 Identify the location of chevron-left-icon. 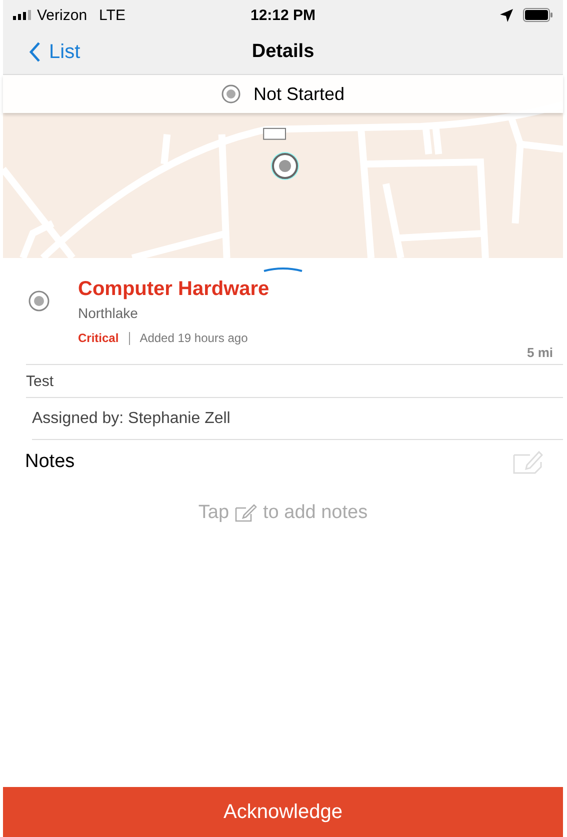
(35, 52).